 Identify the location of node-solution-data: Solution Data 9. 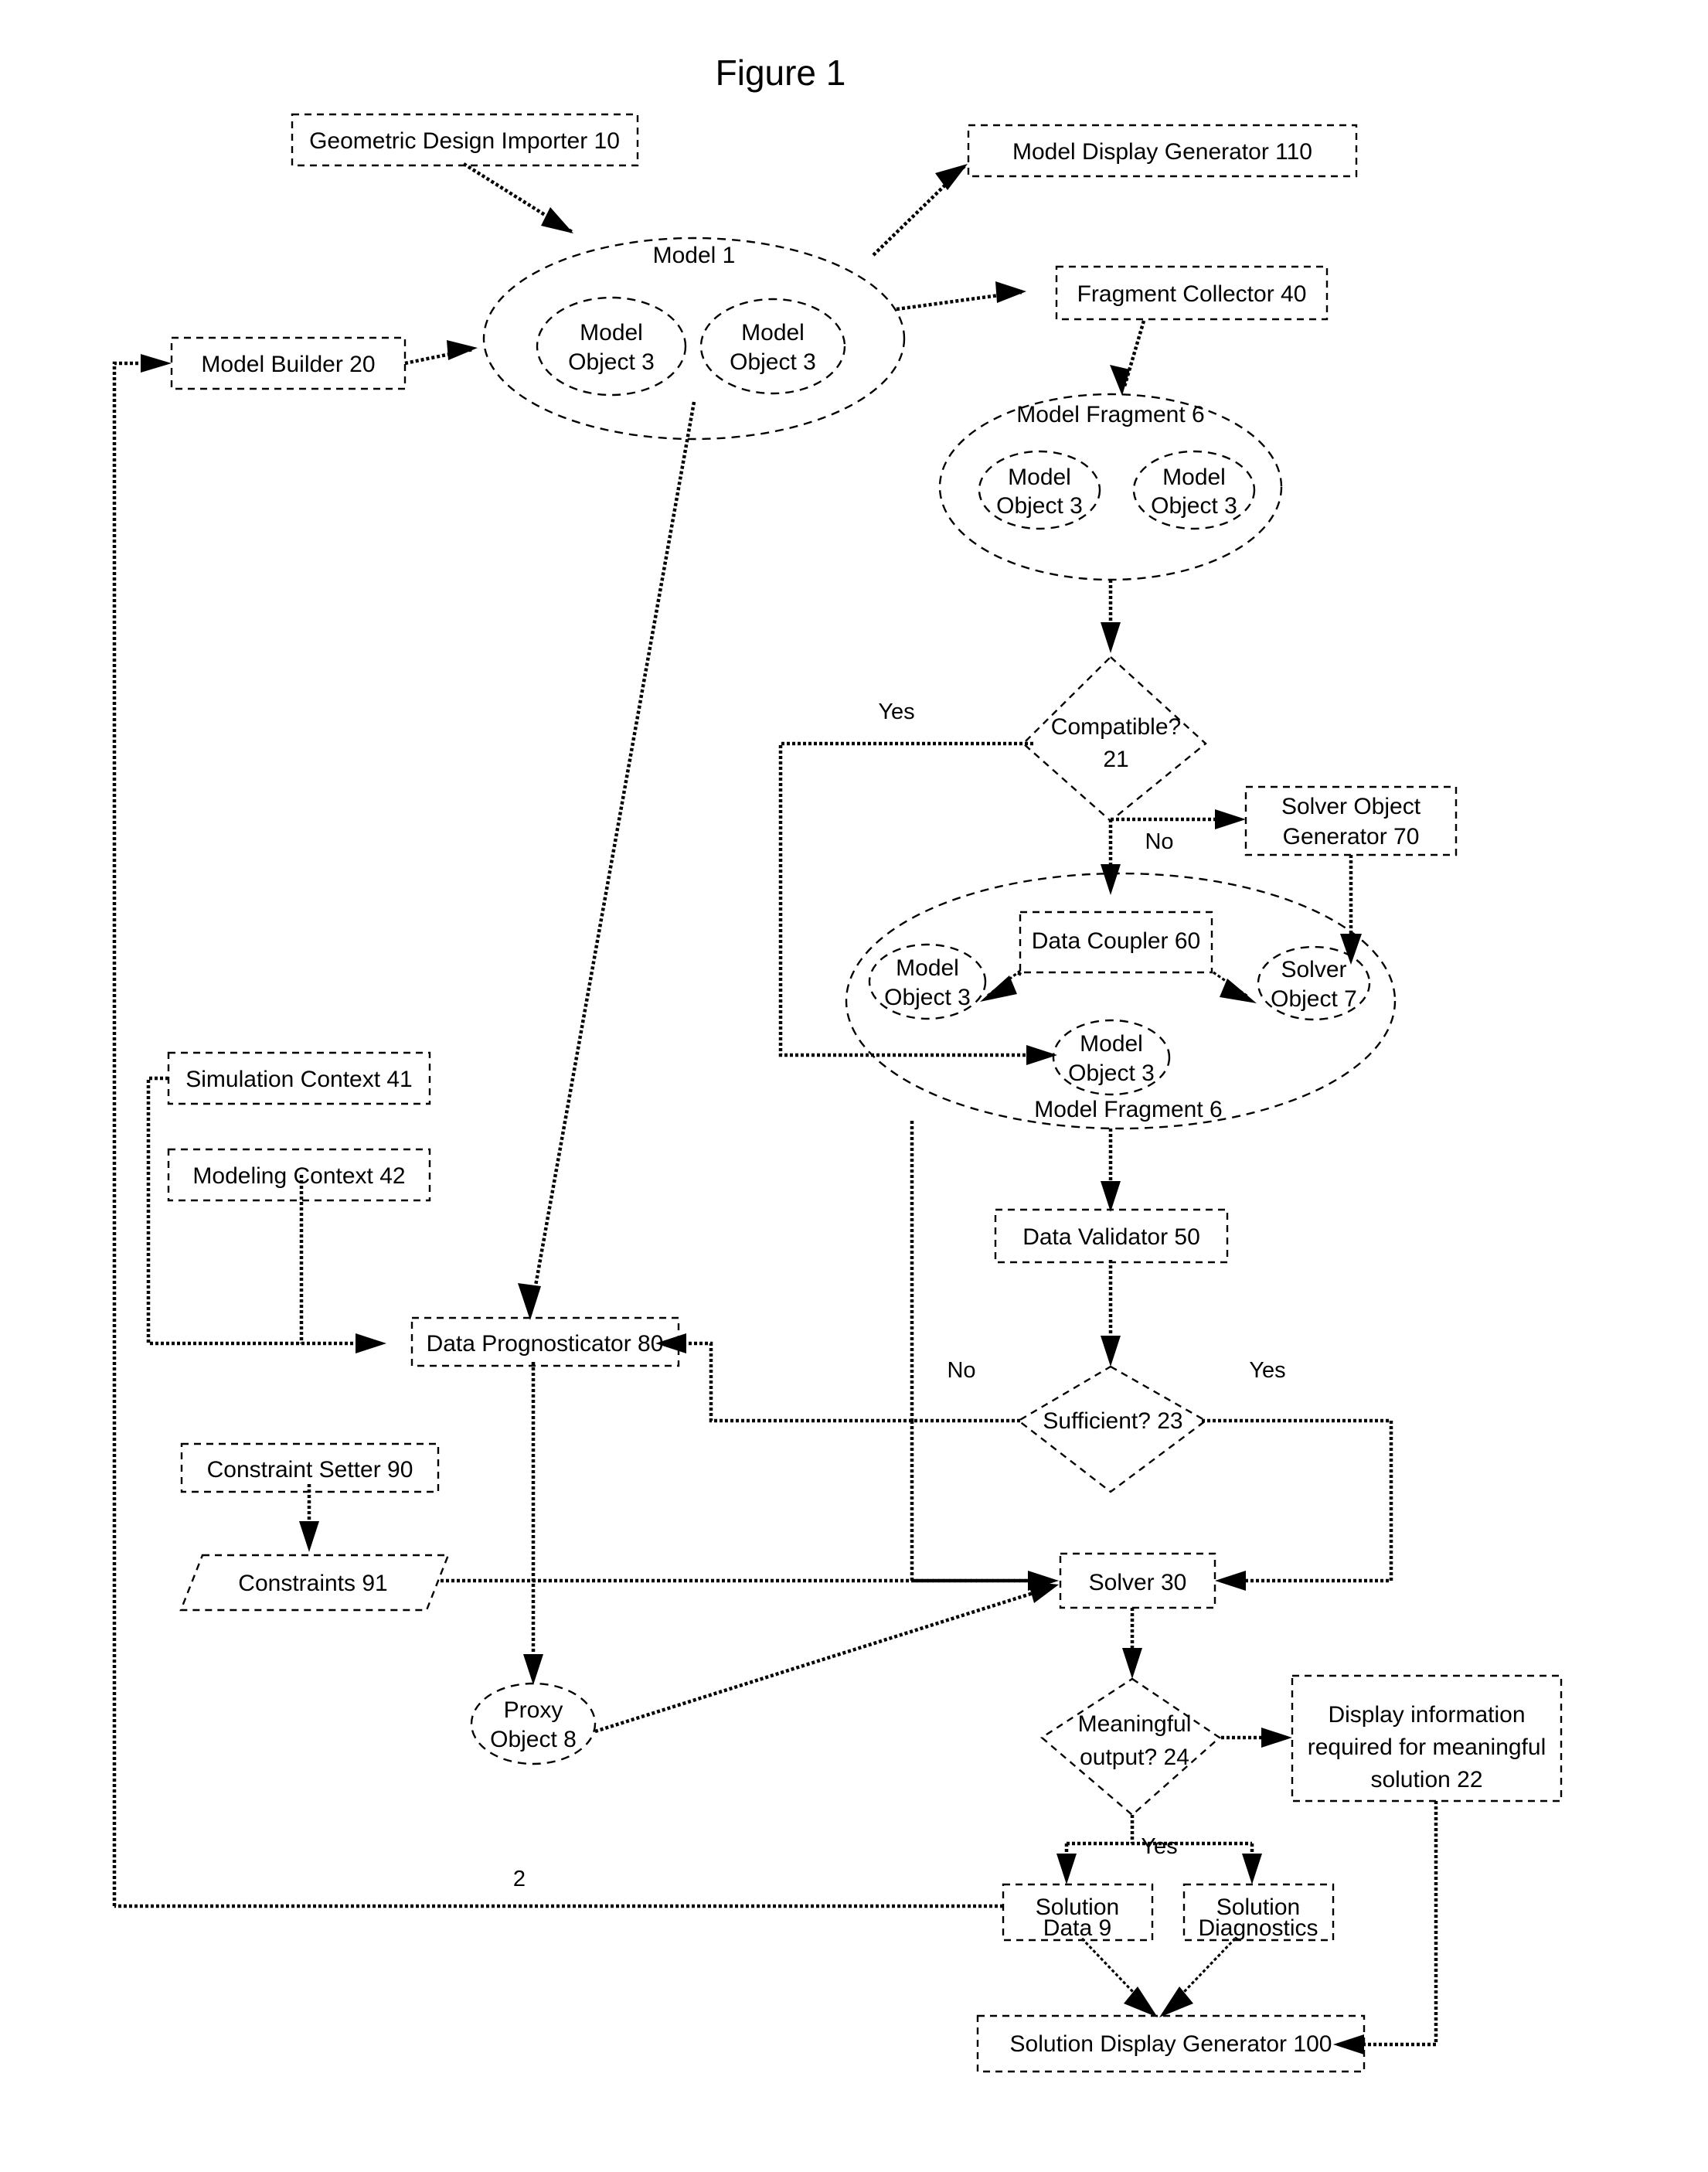
(1078, 1912).